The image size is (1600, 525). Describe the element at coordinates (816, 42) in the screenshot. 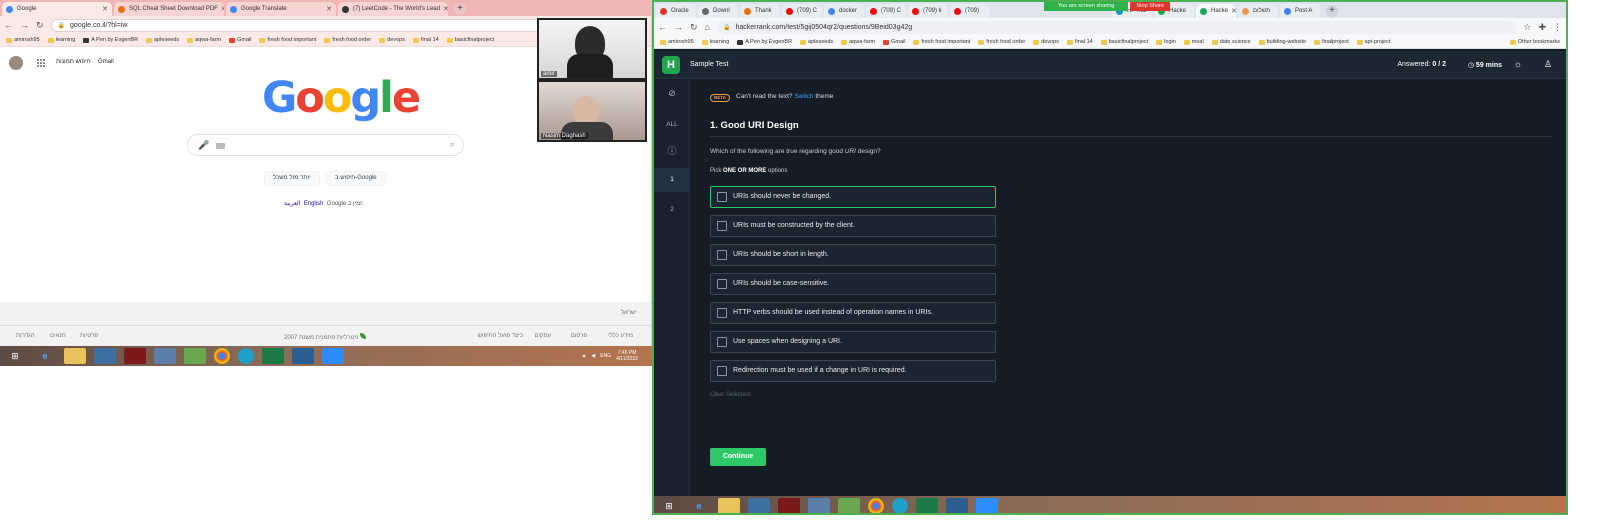

I see `bookmark: apleseeds` at that location.